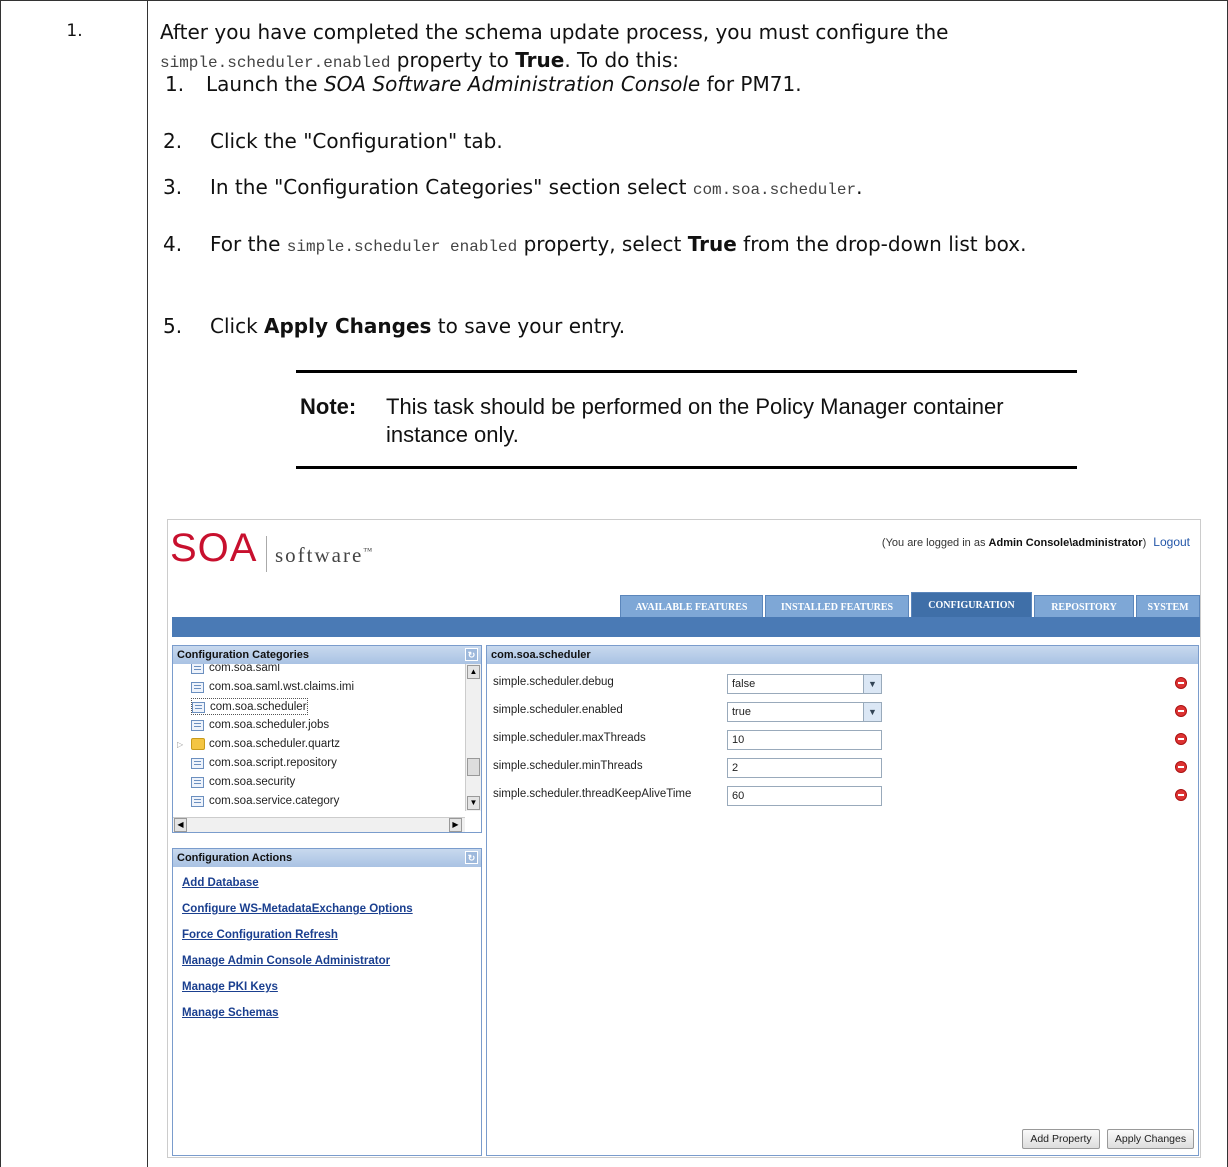  What do you see at coordinates (328, 406) in the screenshot?
I see `note-label: Note:` at bounding box center [328, 406].